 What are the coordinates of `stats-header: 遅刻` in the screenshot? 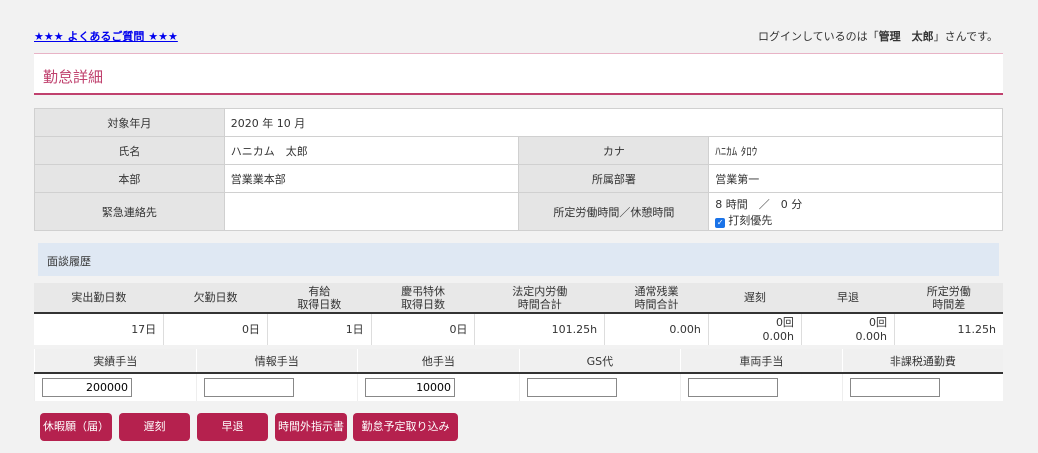 It's located at (755, 298).